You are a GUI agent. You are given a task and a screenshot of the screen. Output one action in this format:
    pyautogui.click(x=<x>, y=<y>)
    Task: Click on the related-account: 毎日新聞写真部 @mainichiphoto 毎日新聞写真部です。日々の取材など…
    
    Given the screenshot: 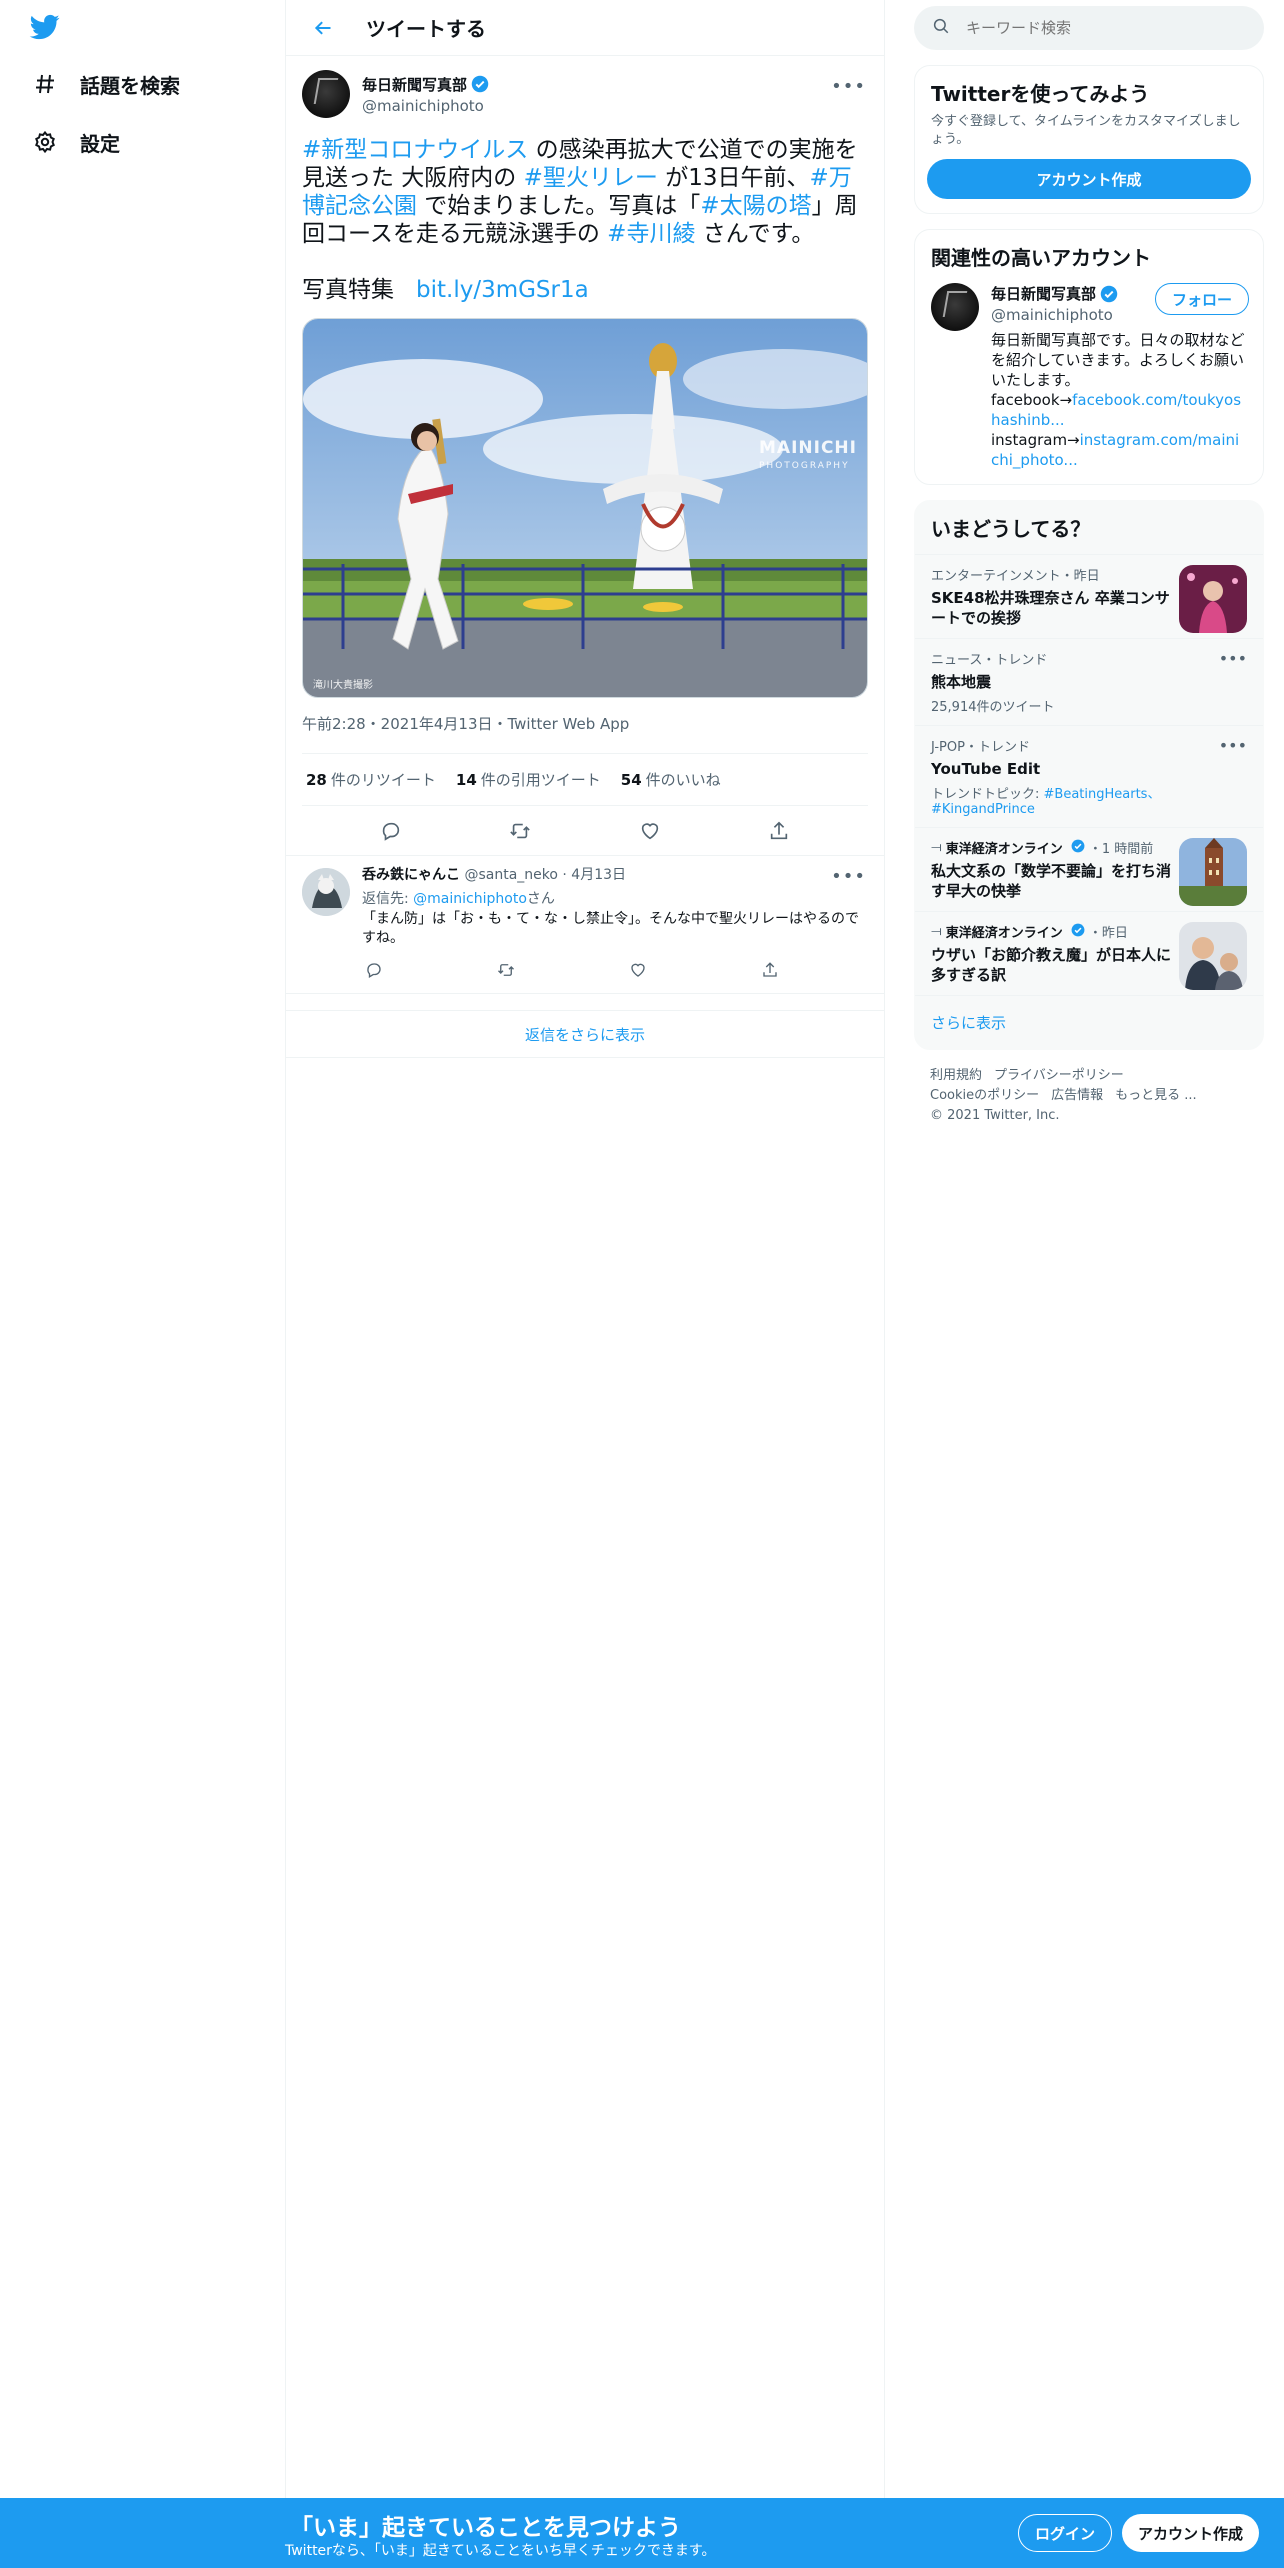 What is the action you would take?
    pyautogui.click(x=1089, y=380)
    